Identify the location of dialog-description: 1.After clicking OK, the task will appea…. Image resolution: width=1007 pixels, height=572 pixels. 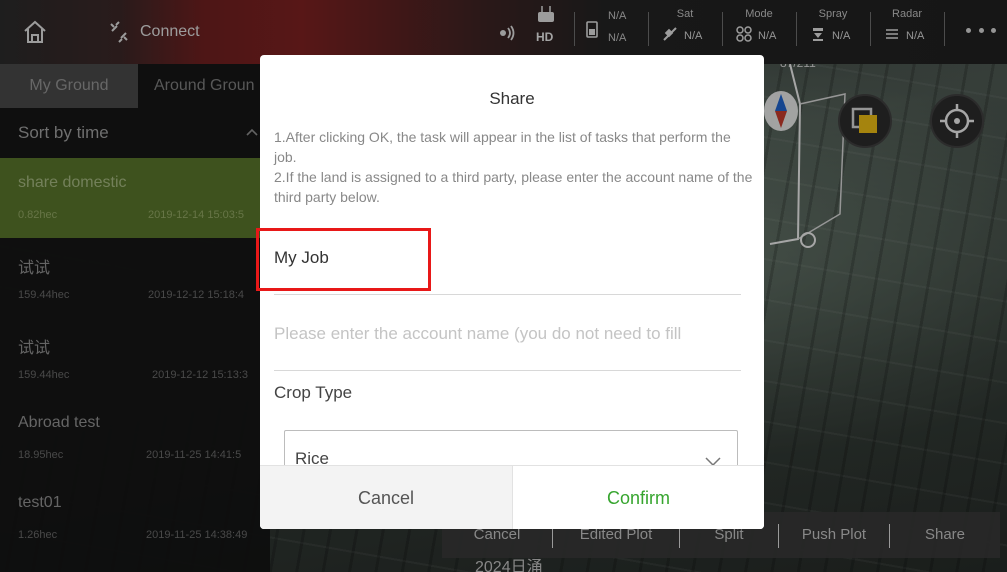
(514, 167).